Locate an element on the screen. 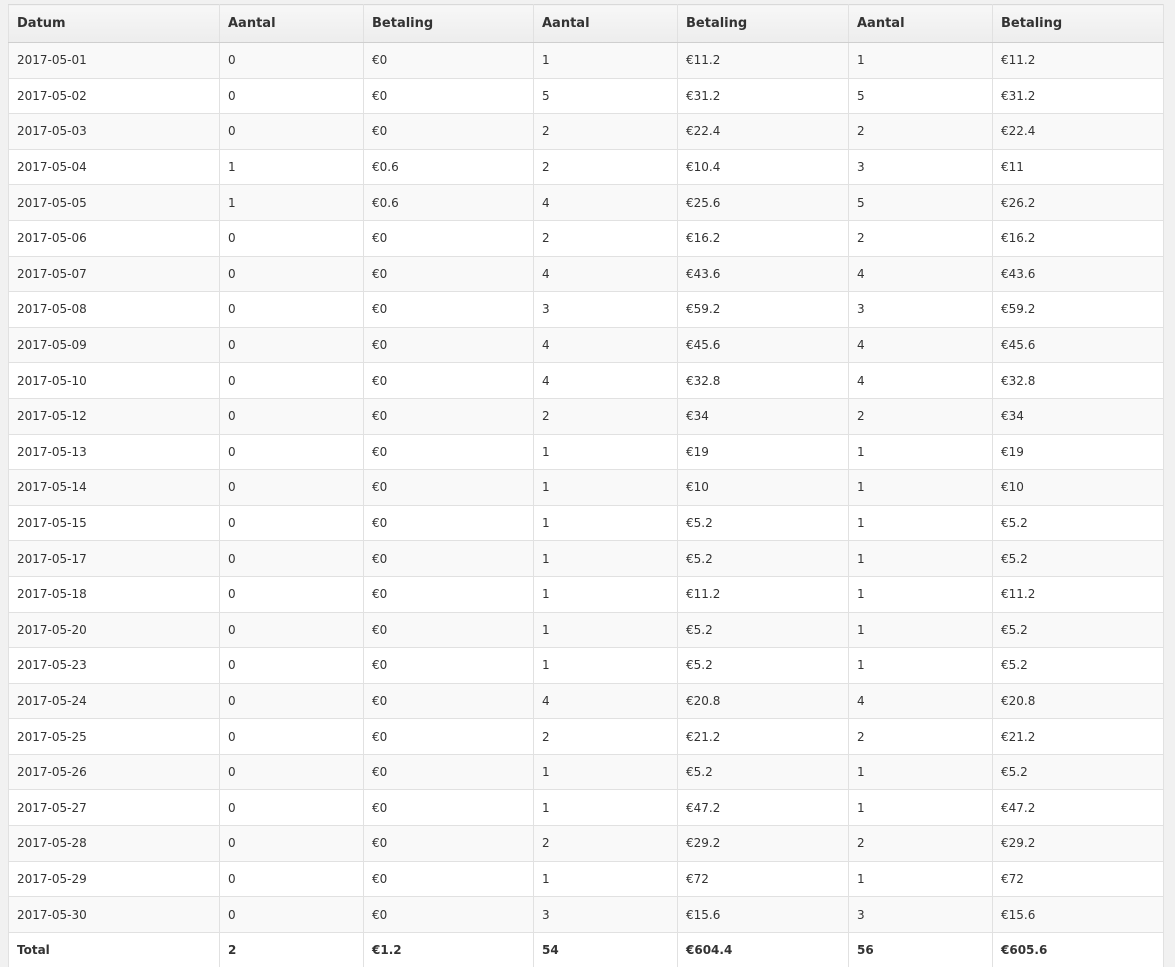 The height and width of the screenshot is (967, 1175). table-footer: Total 2 €1.2 54 €604.4 56 €605.6 is located at coordinates (586, 949).